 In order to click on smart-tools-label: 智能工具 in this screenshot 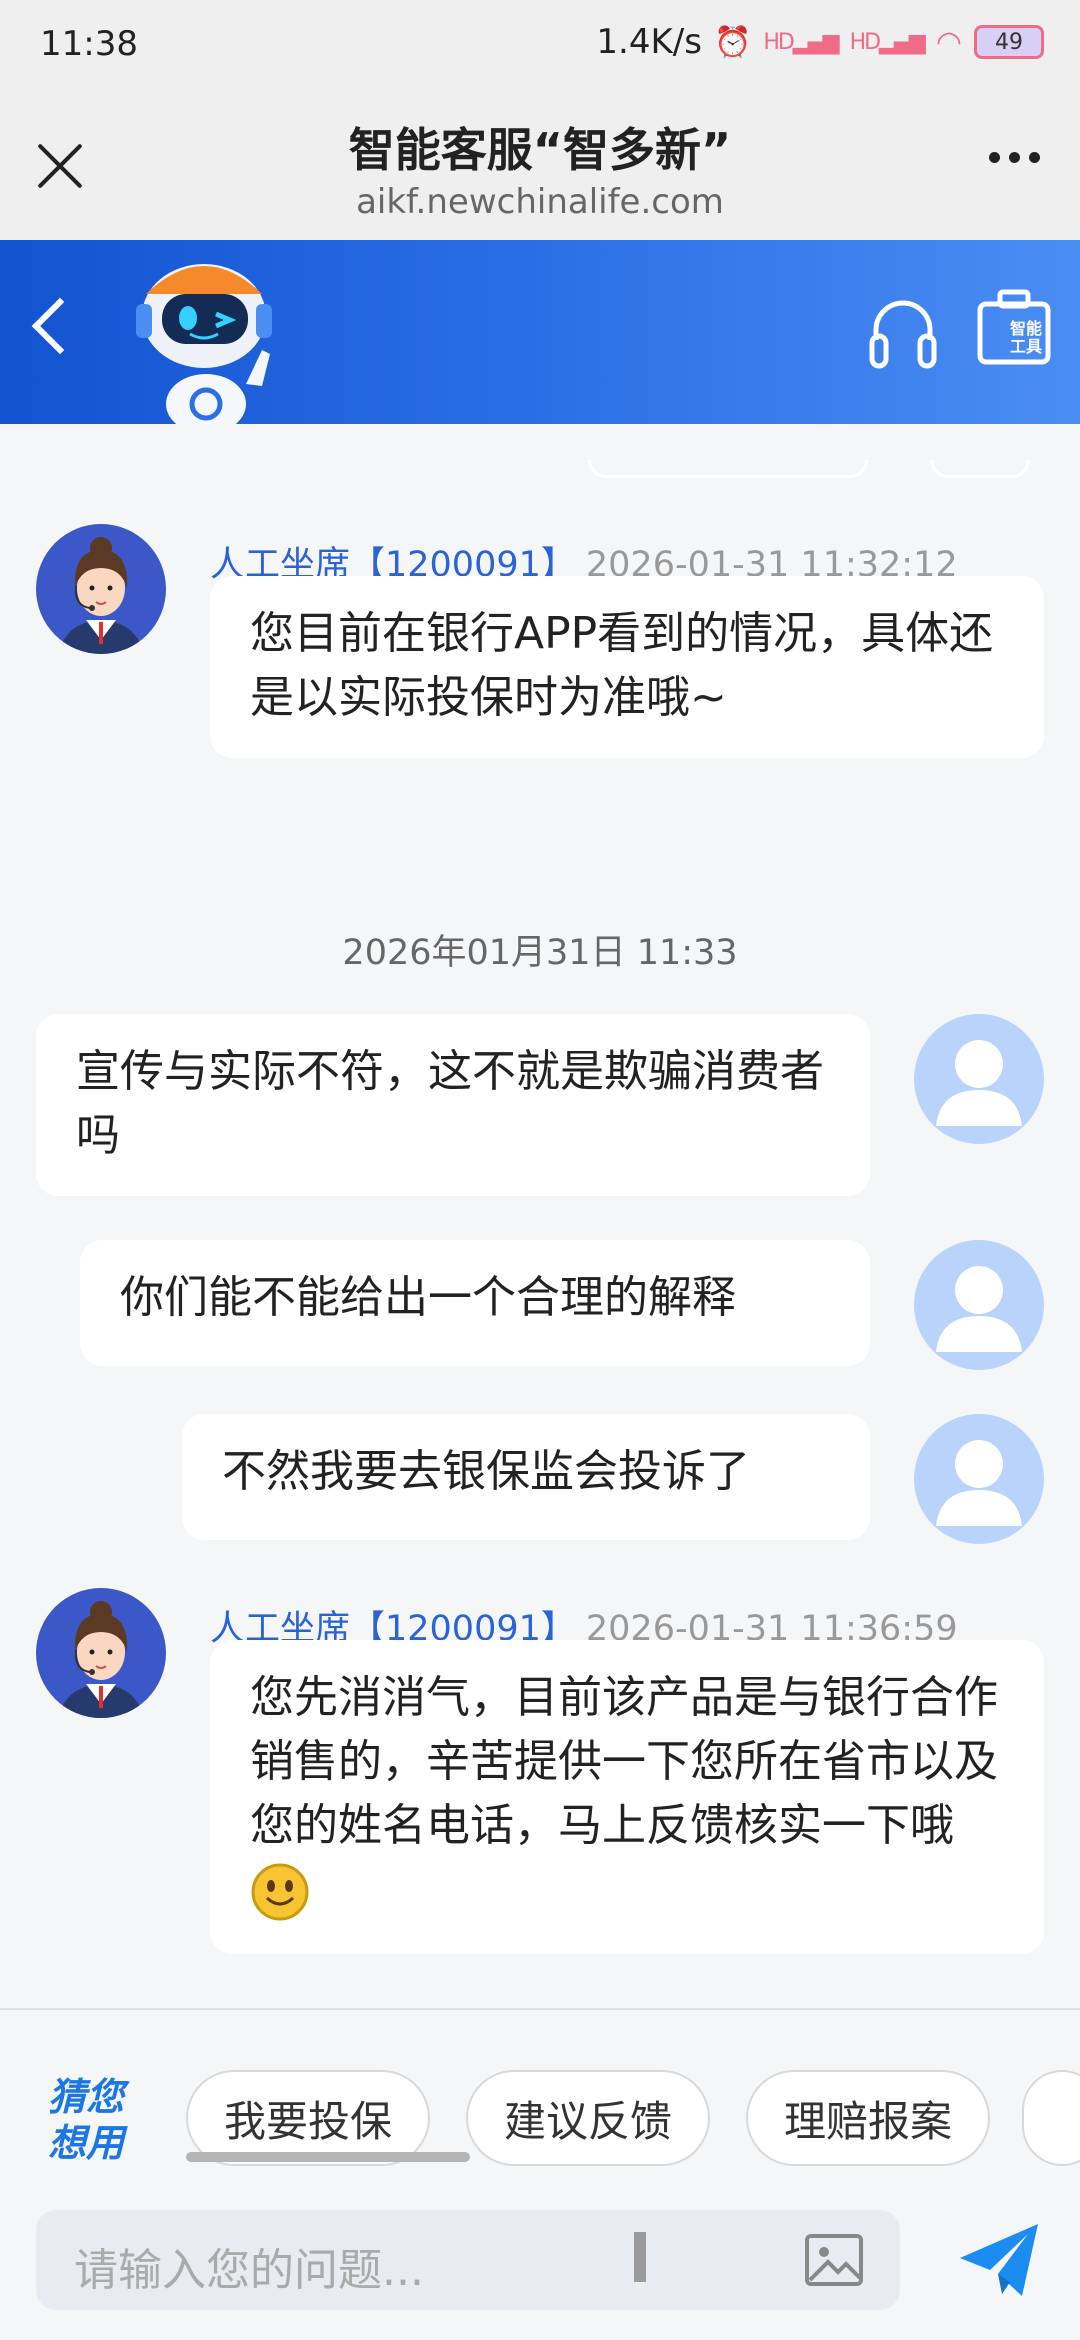, I will do `click(1026, 337)`.